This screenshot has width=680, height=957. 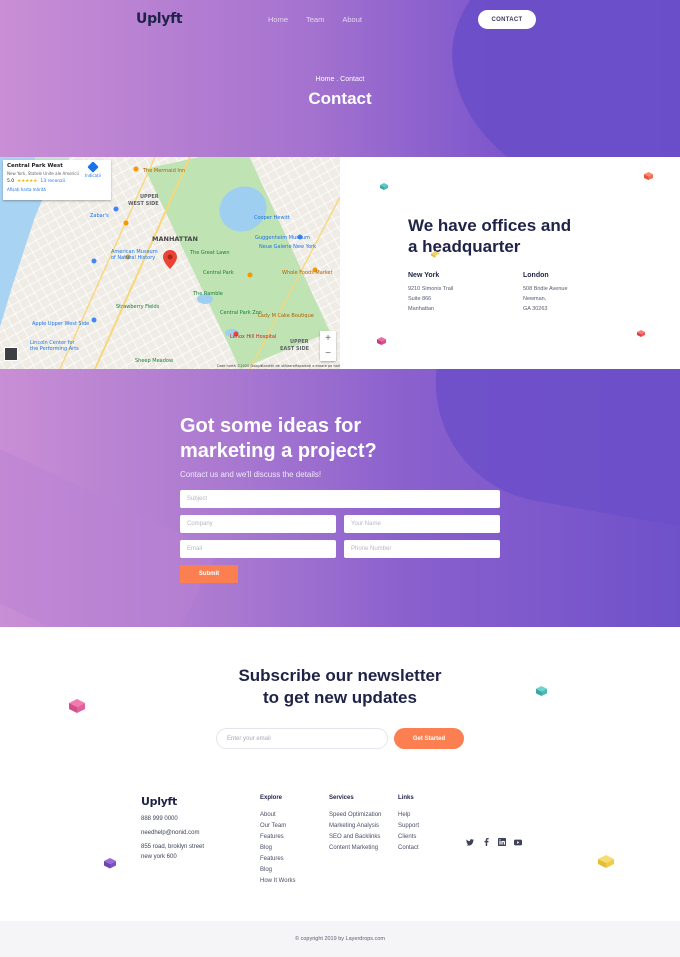 What do you see at coordinates (490, 225) in the screenshot?
I see `offices-title-line1: We have offices and` at bounding box center [490, 225].